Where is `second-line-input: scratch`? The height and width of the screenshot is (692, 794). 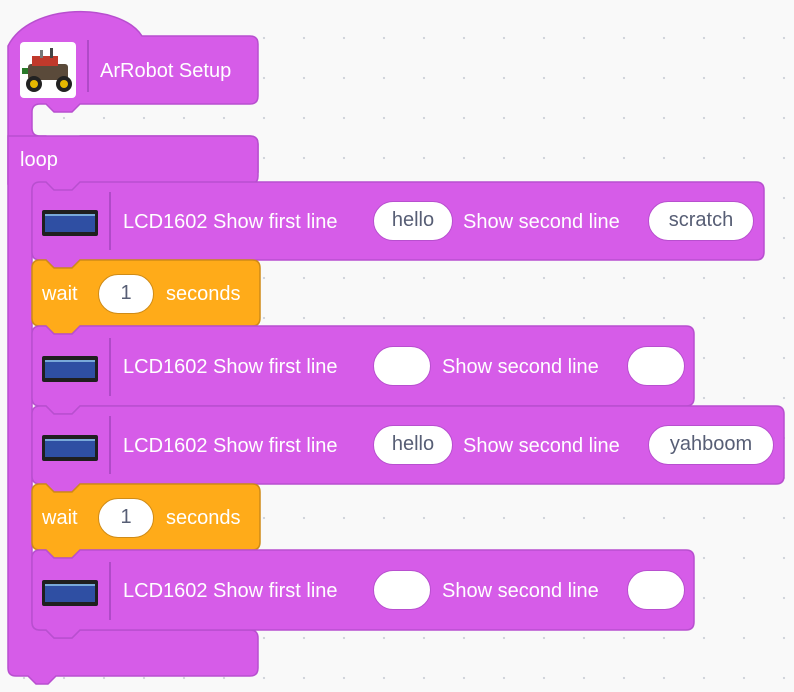
second-line-input: scratch is located at coordinates (701, 221).